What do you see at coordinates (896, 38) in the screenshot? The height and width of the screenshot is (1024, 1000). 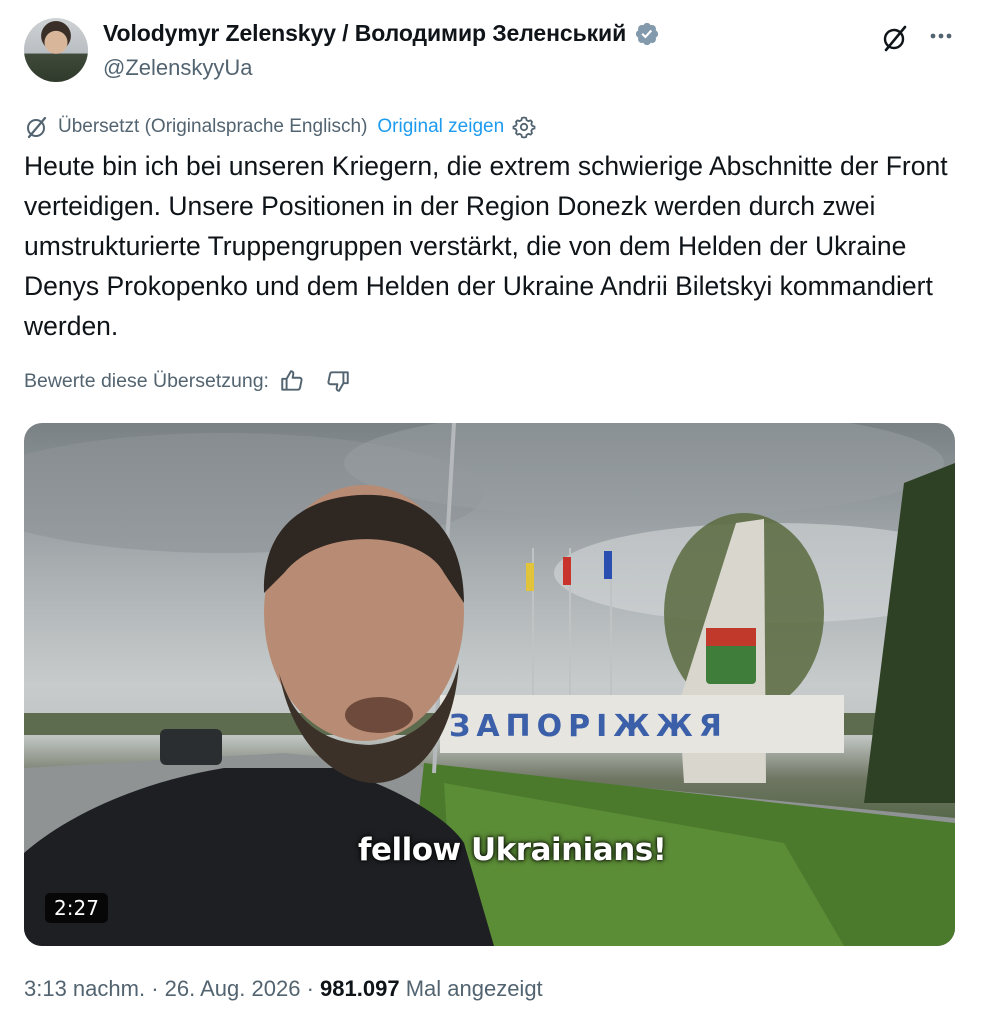 I see `grok-icon` at bounding box center [896, 38].